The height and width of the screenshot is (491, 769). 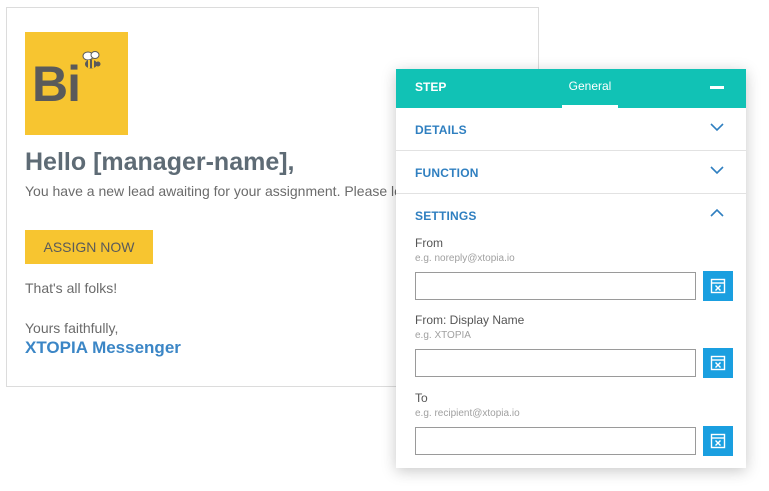 I want to click on bee-icon, so click(x=91, y=60).